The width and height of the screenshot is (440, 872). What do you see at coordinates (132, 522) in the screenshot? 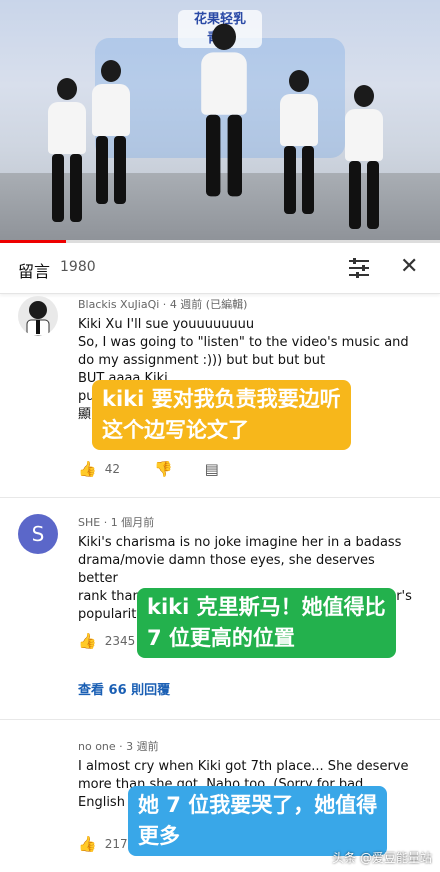
I see `comment-time: 1 個月前` at bounding box center [132, 522].